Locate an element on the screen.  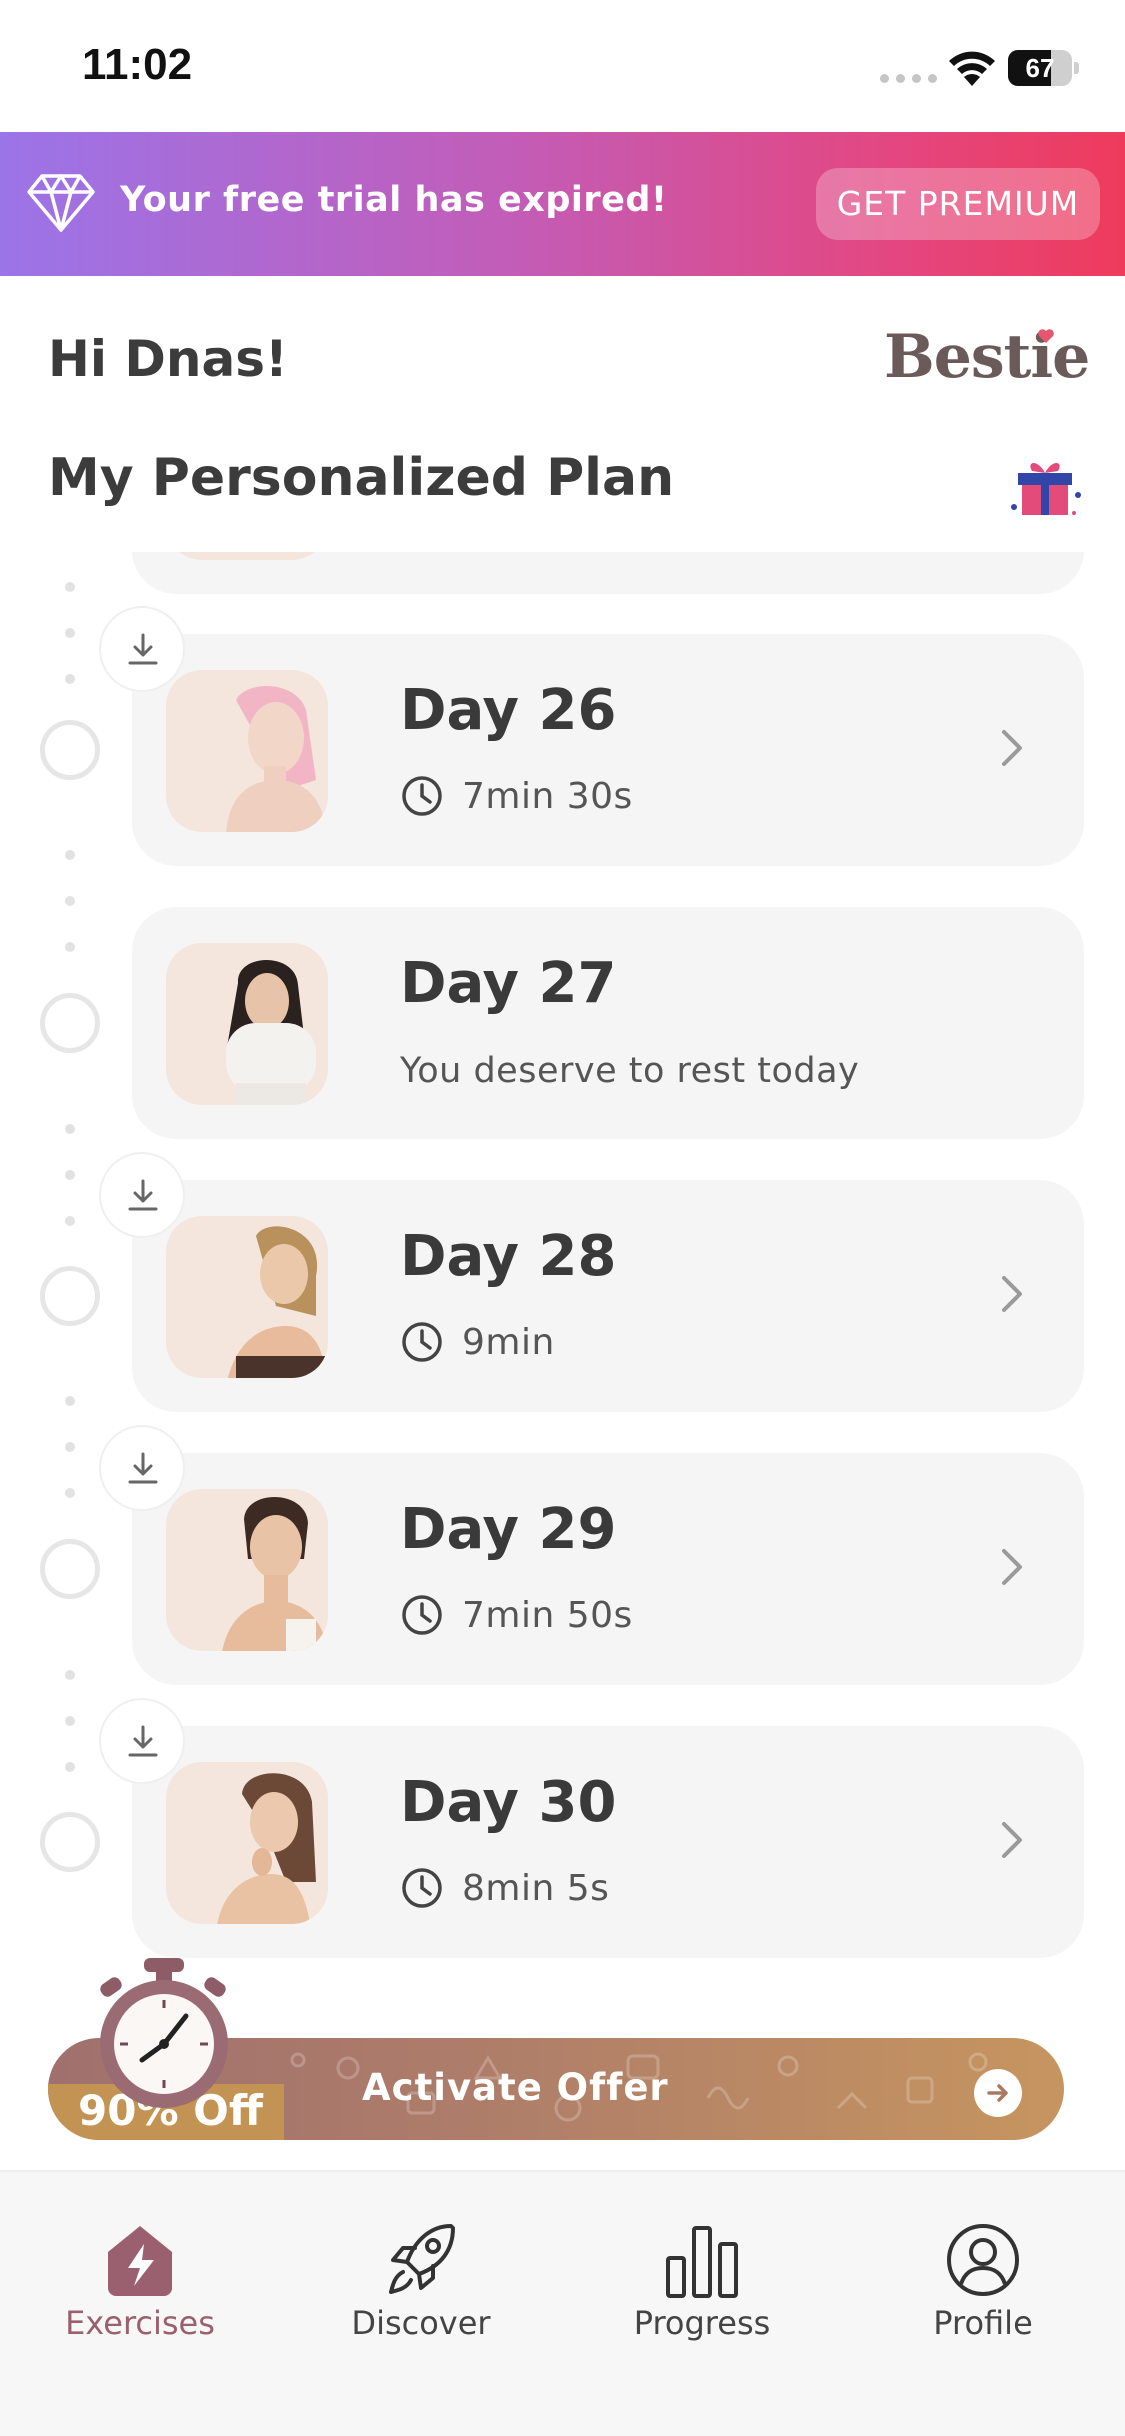
brand-logo: Bestie is located at coordinates (987, 357).